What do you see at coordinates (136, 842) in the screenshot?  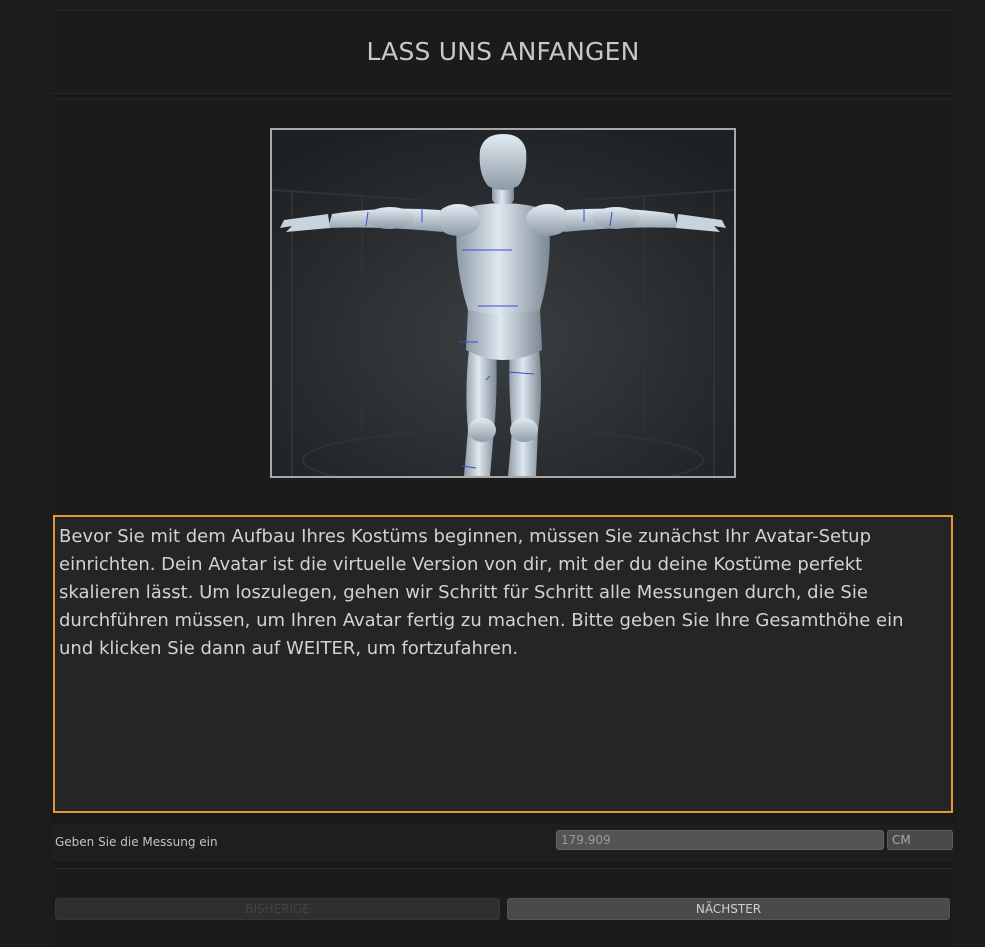 I see `measurement-label: Geben Sie die Messung ein` at bounding box center [136, 842].